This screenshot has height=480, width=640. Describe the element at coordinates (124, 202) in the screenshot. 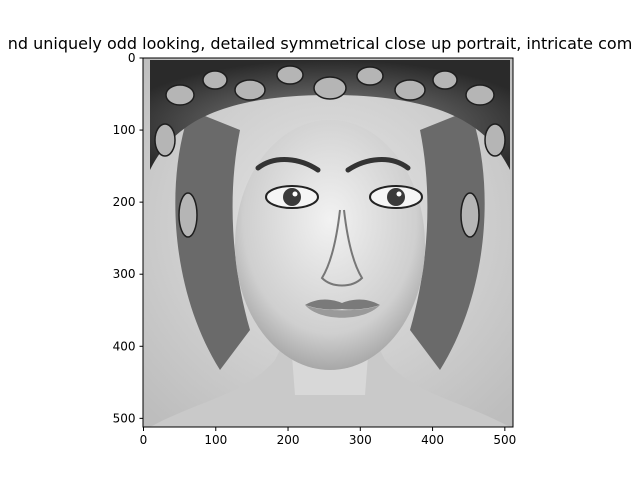

I see `y-tick-label: 200` at that location.